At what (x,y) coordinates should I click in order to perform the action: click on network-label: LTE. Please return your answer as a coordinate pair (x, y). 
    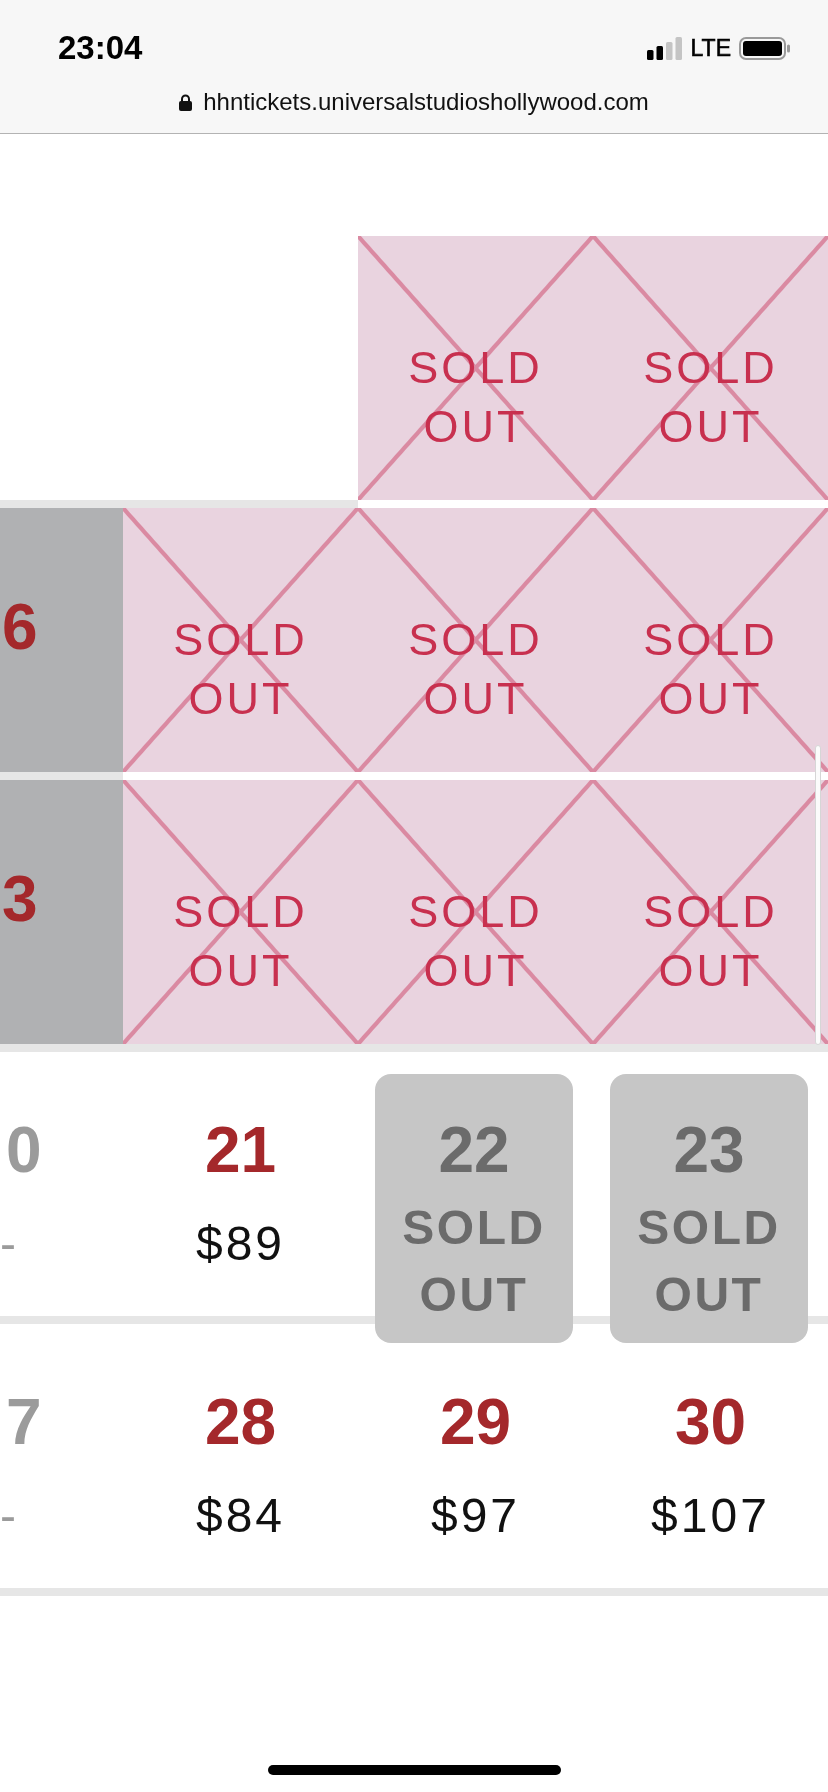
    Looking at the image, I should click on (710, 48).